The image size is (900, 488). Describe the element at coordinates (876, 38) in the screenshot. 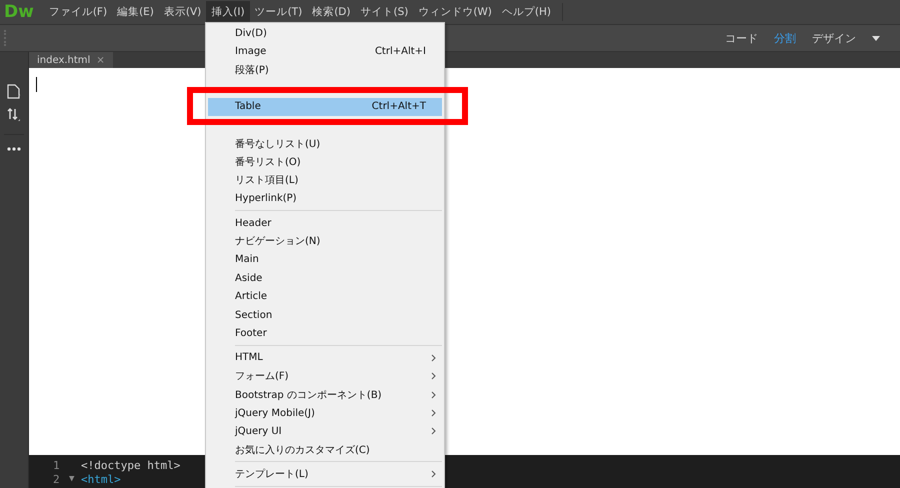

I see `caret-icon` at that location.